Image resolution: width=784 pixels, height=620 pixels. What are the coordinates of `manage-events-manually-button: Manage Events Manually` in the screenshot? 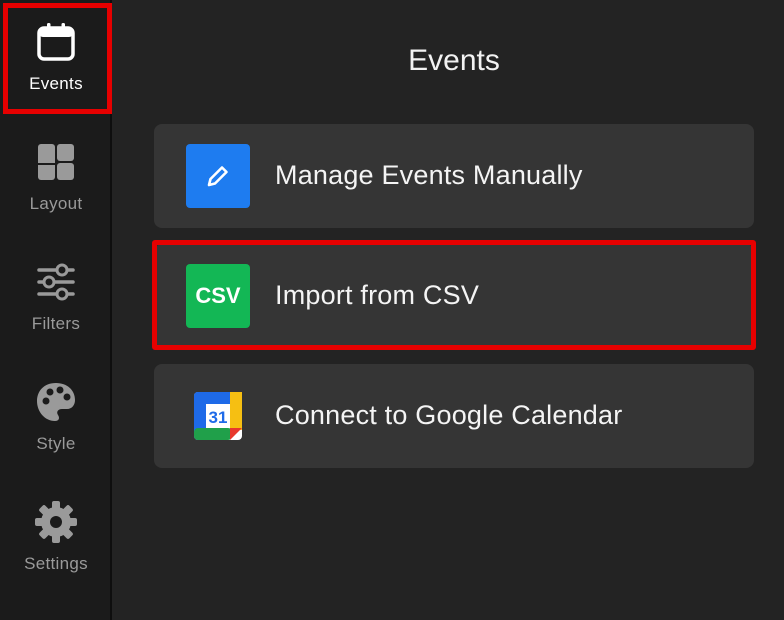 It's located at (454, 176).